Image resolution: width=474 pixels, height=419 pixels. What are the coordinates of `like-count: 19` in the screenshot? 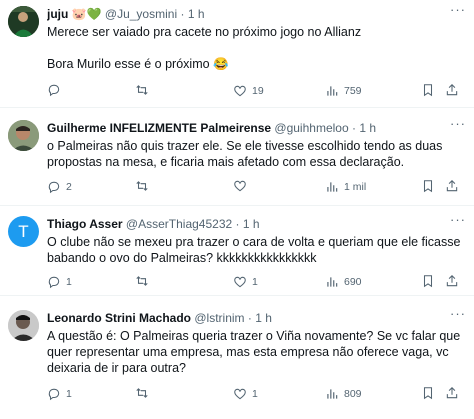 It's located at (258, 91).